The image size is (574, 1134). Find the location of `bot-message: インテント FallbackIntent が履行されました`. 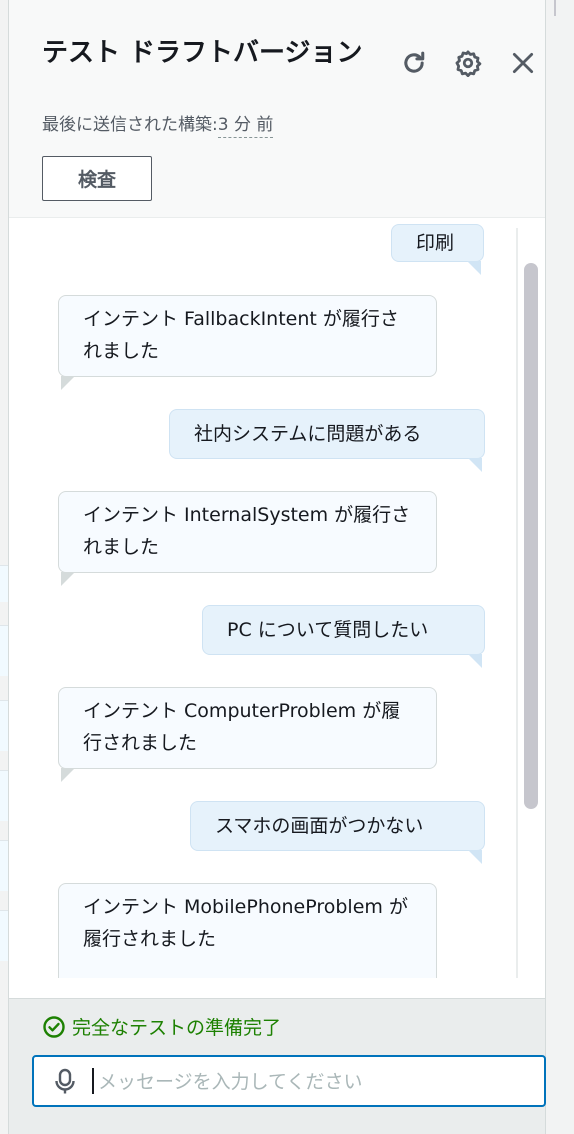

bot-message: インテント FallbackIntent が履行されました is located at coordinates (247, 342).